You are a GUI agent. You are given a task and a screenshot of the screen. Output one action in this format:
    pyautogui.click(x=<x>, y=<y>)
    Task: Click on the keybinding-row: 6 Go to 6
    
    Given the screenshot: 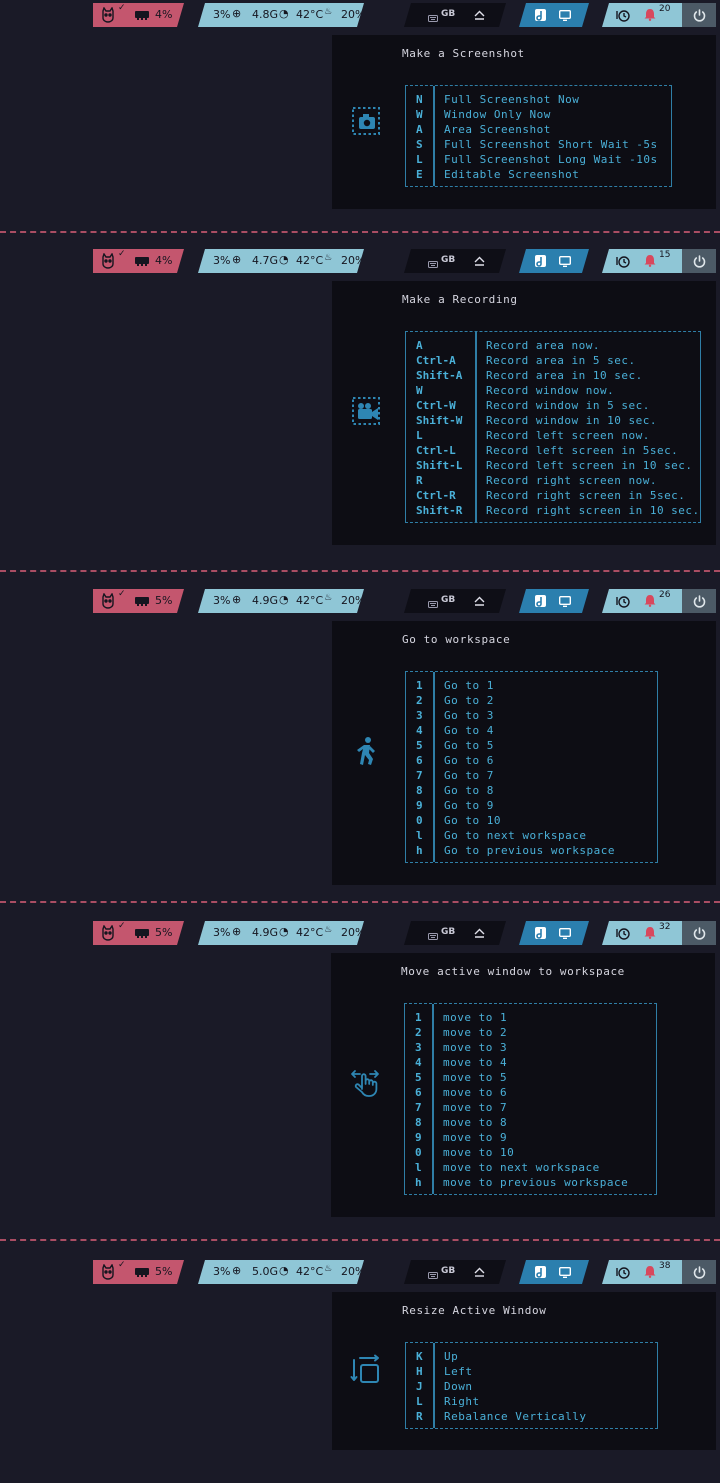 What is the action you would take?
    pyautogui.click(x=531, y=760)
    